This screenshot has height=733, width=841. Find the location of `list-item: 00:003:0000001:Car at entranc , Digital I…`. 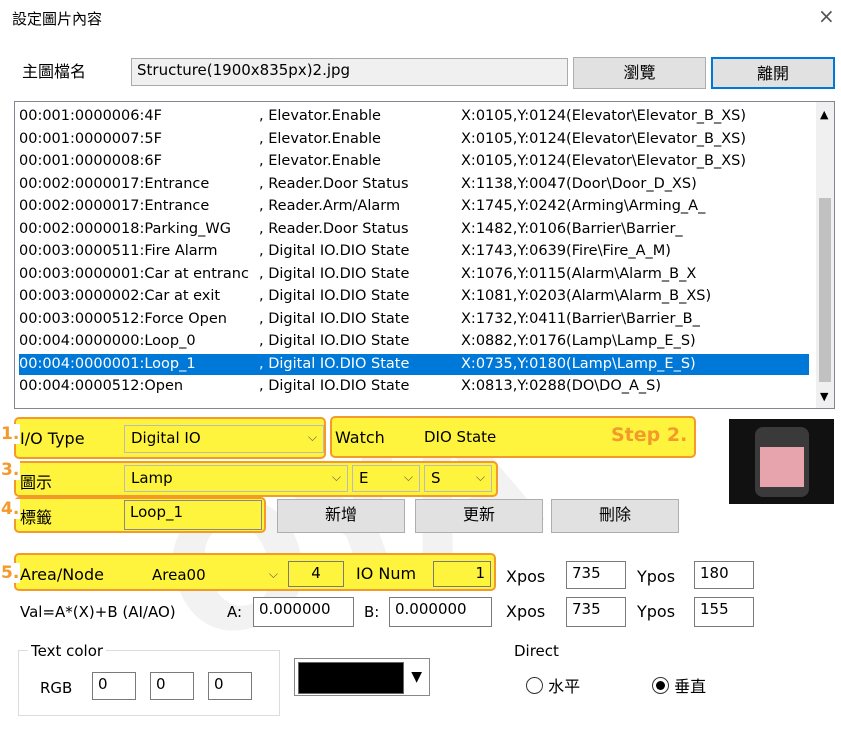

list-item: 00:003:0000001:Car at entranc , Digital I… is located at coordinates (414, 274).